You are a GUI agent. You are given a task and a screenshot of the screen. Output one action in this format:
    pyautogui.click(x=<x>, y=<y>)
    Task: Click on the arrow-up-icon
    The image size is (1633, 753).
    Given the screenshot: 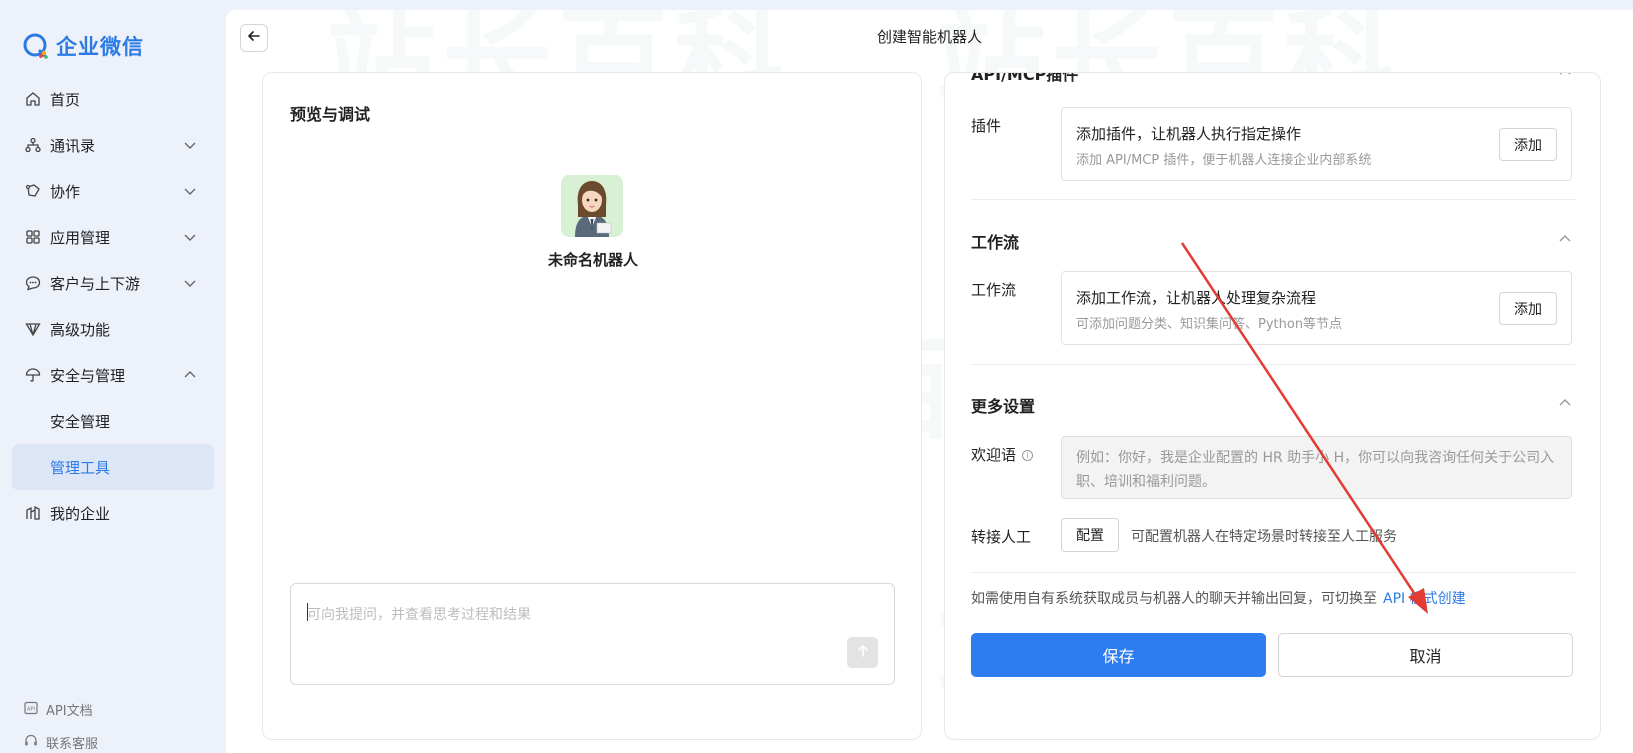 What is the action you would take?
    pyautogui.click(x=863, y=653)
    